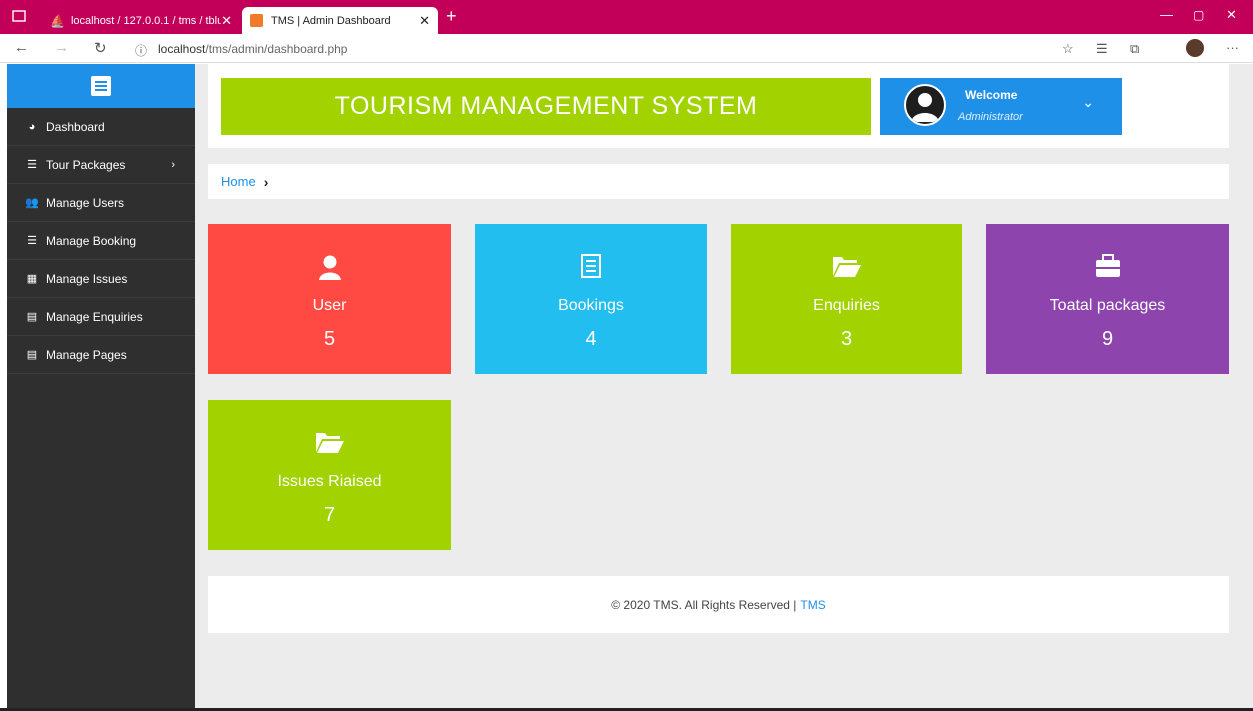 This screenshot has width=1253, height=711. I want to click on sidebar-item-dashboard: ◕ Dashboard, so click(101, 127).